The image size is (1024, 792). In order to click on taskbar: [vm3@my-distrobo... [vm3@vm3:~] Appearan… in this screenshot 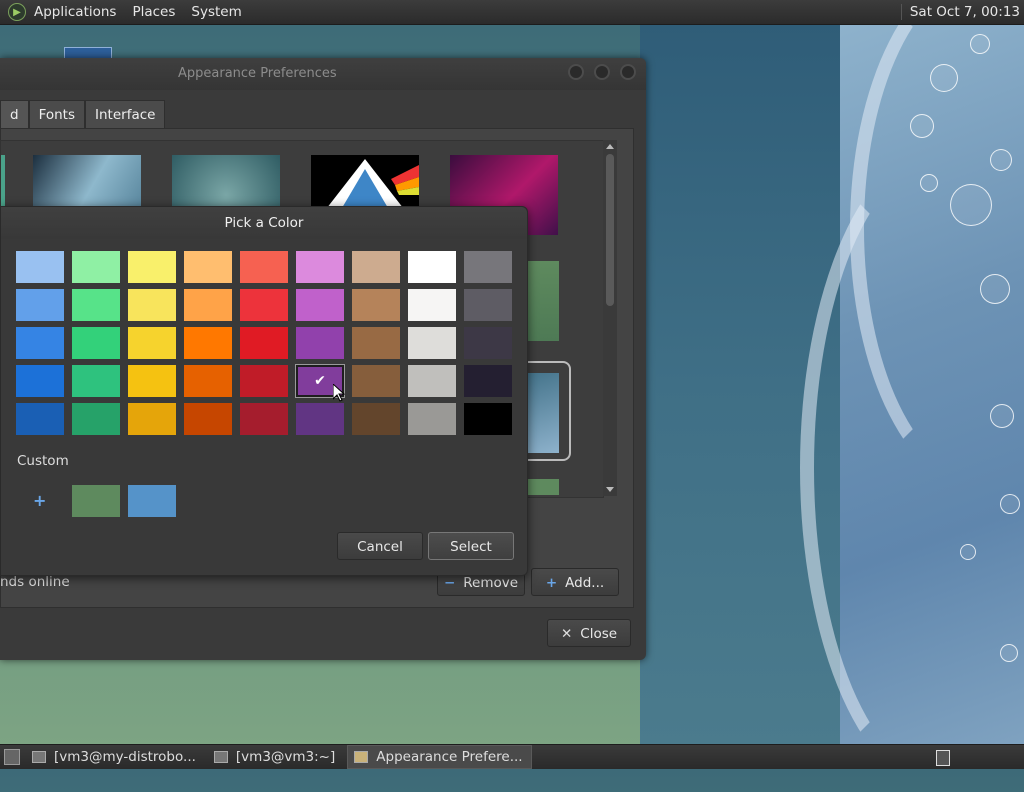, I will do `click(512, 756)`.